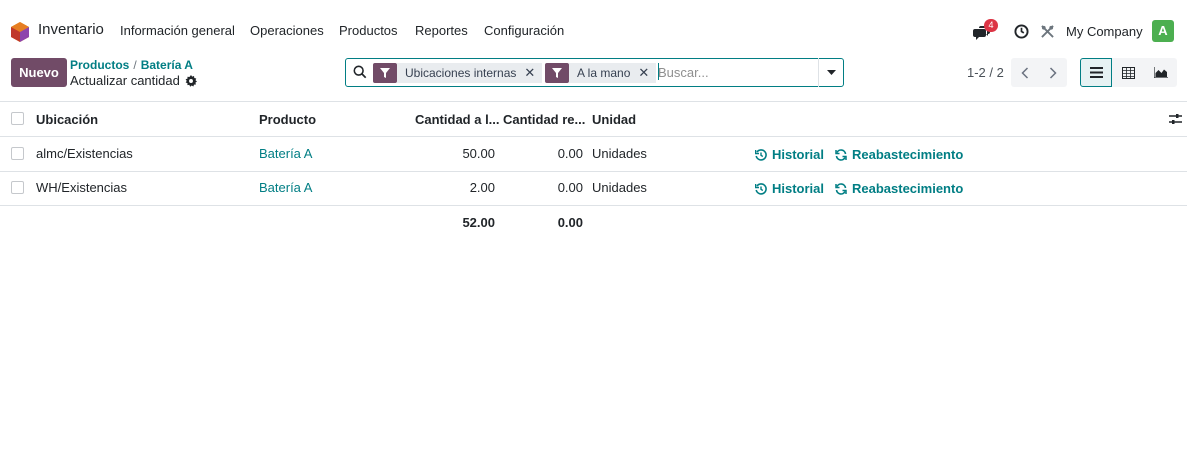  I want to click on area-chart-icon, so click(1160, 72).